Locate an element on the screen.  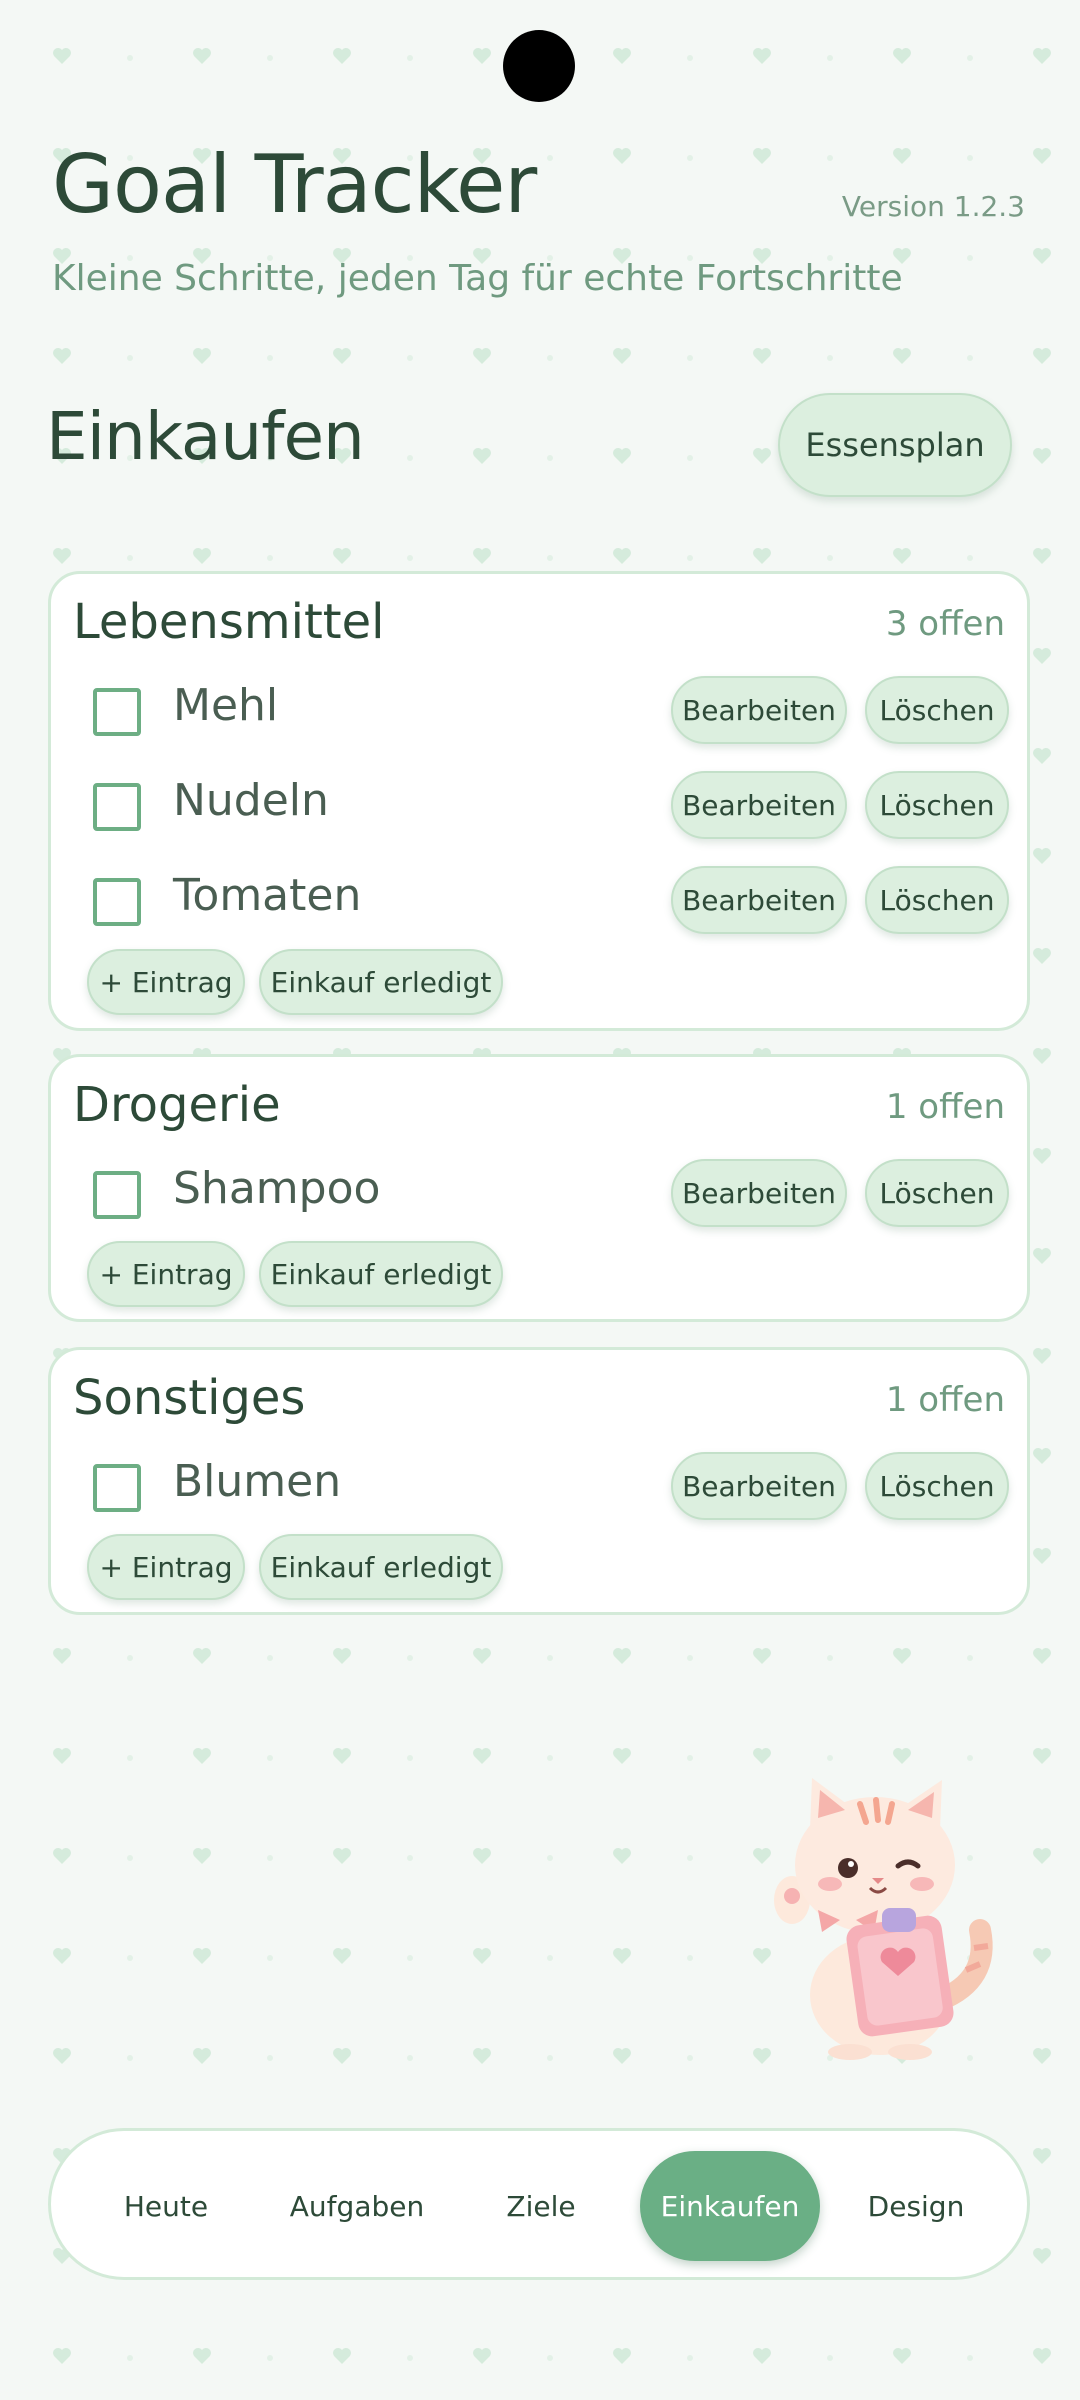
category-title: Drogerie is located at coordinates (177, 1105).